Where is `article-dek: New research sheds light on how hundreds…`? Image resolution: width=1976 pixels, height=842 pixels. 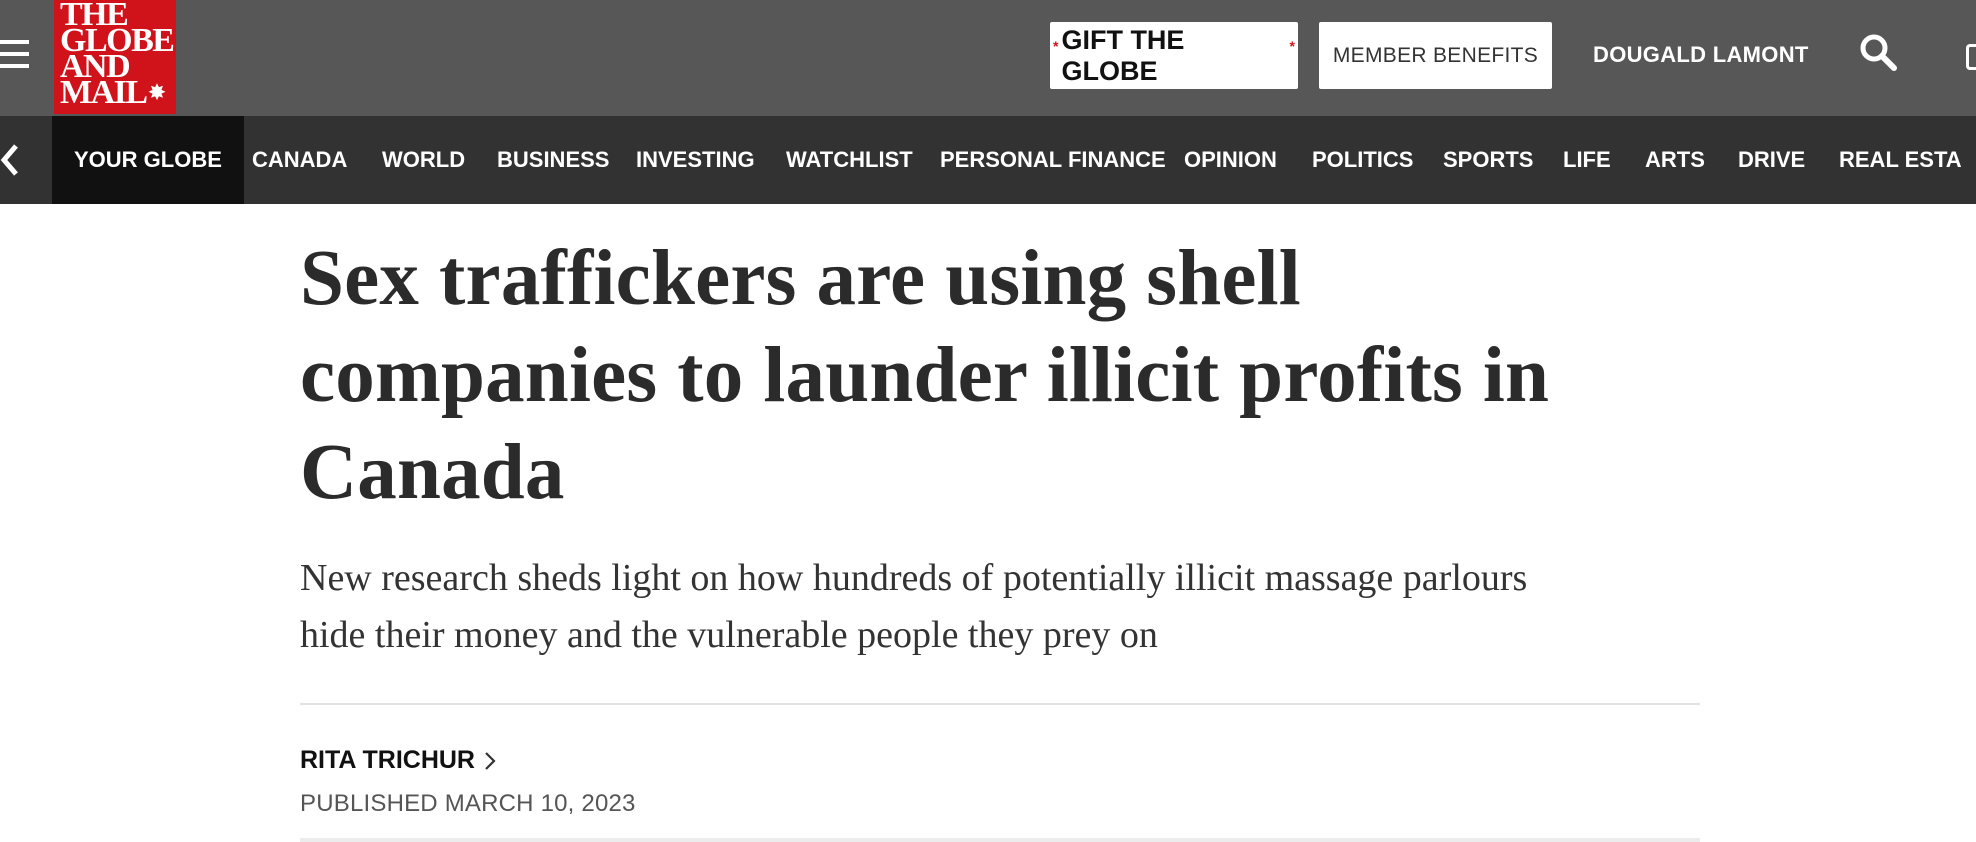
article-dek: New research sheds light on how hundreds… is located at coordinates (980, 607).